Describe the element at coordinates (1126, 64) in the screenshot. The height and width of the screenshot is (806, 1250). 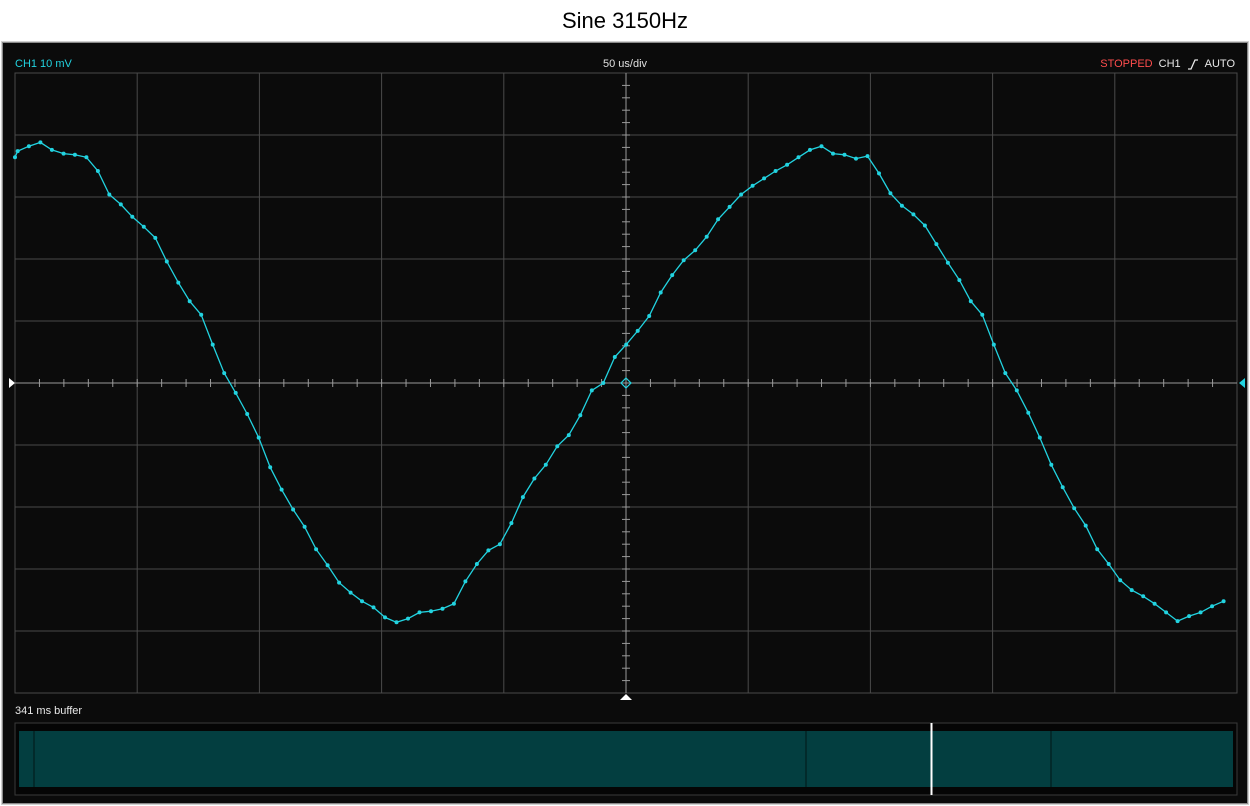
I see `run-state-badge: STOPPED` at that location.